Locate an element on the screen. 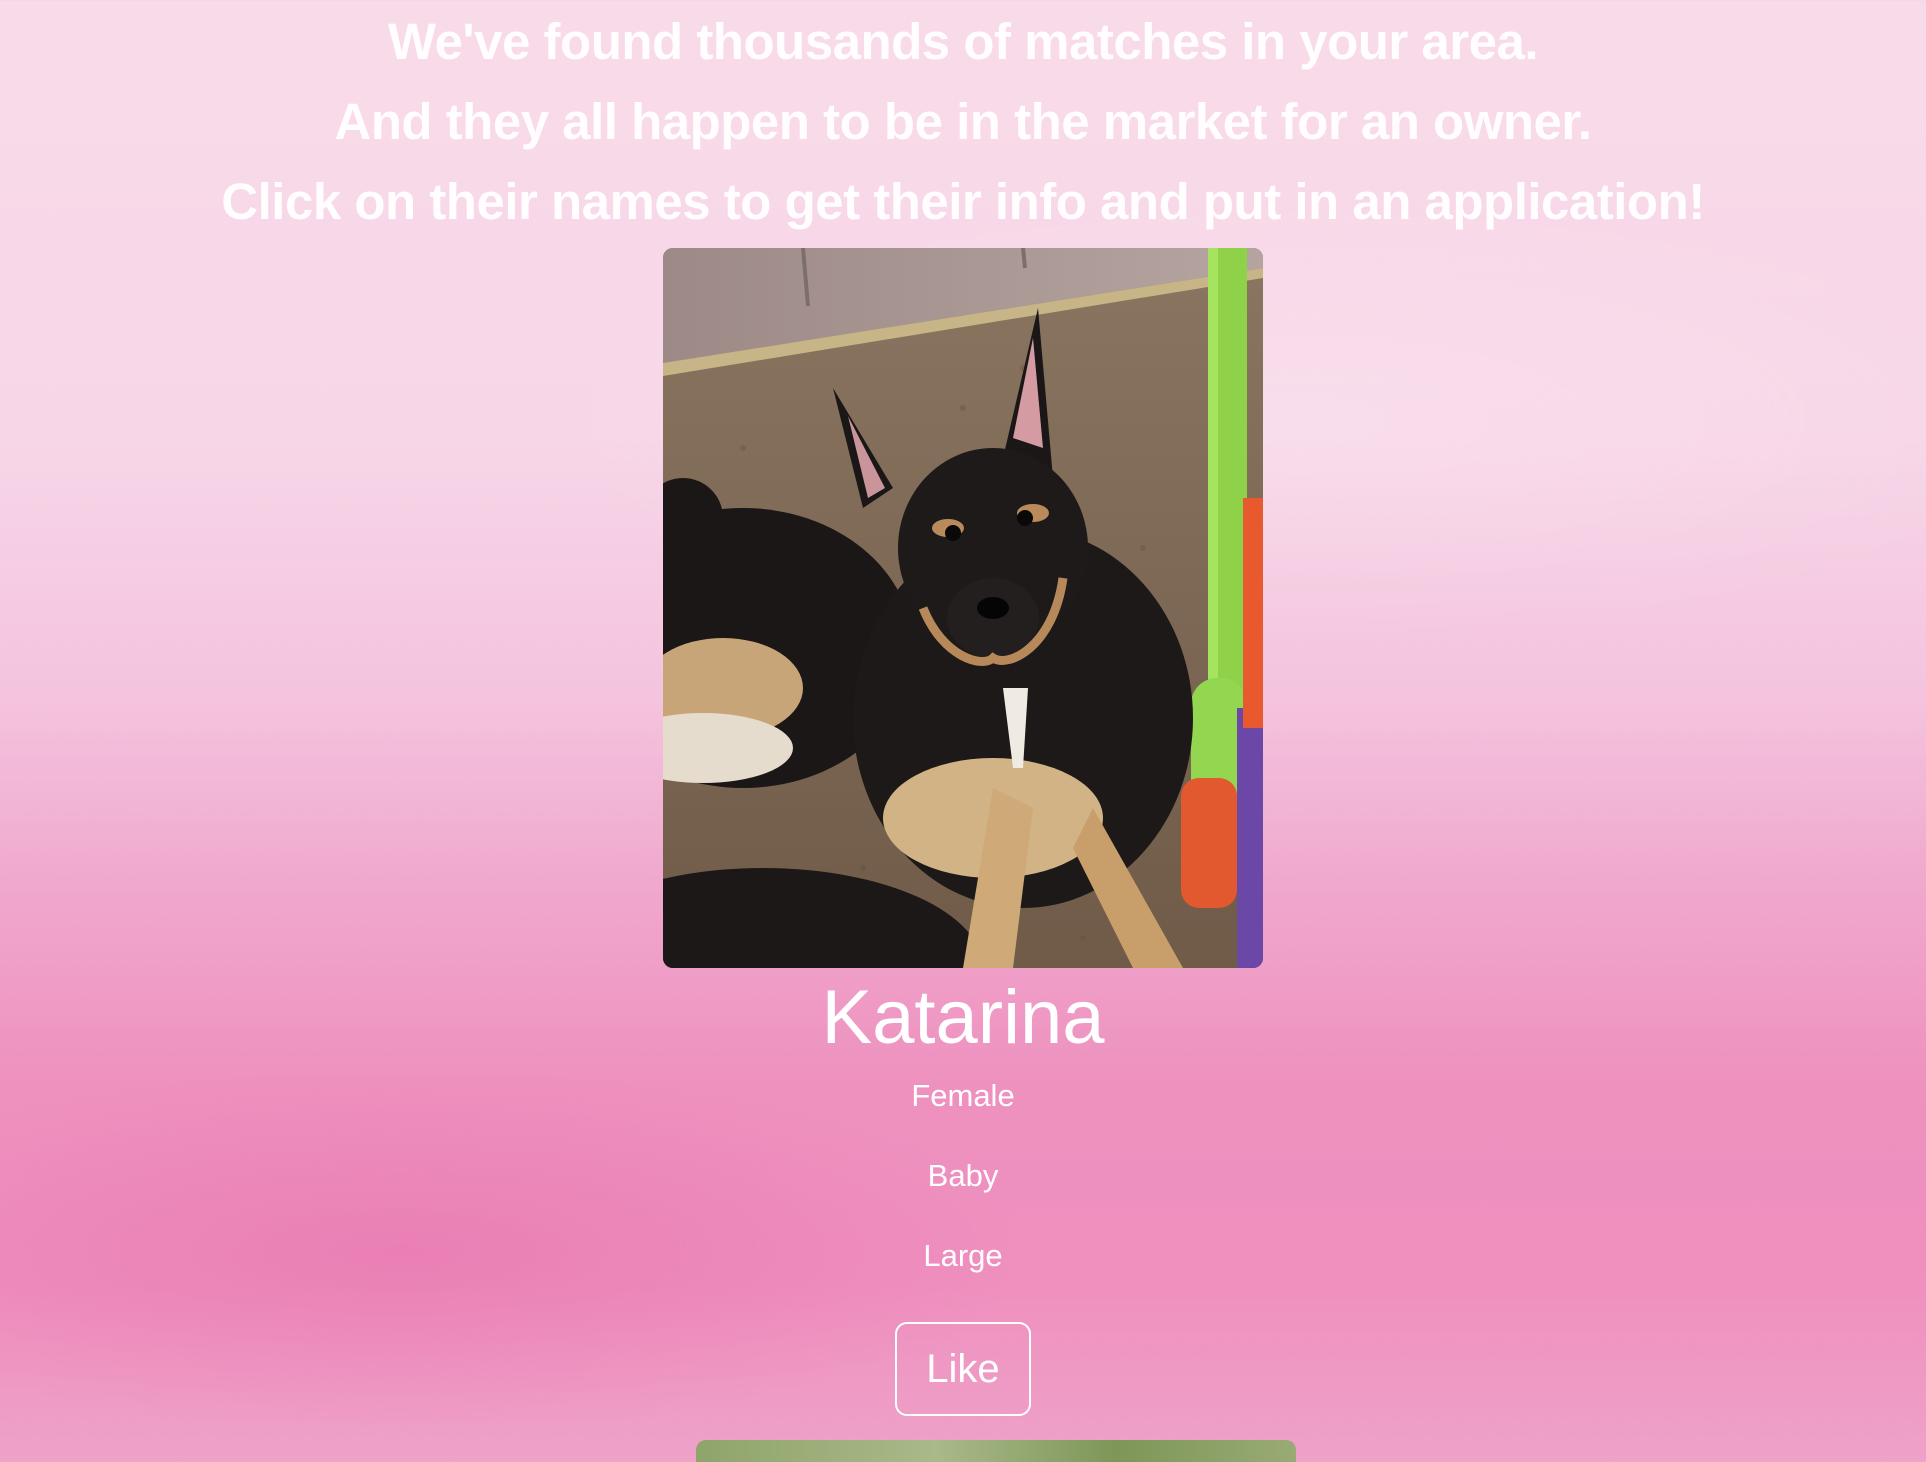  pet-age: Baby is located at coordinates (963, 1175).